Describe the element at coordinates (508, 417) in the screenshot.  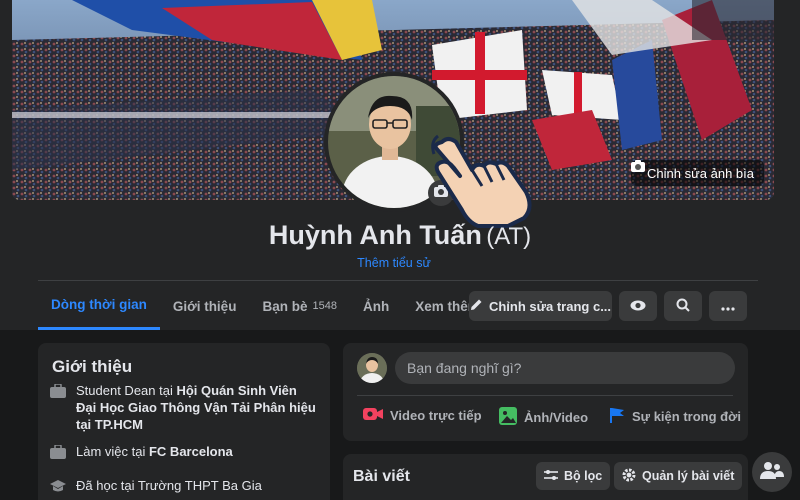
I see `photo-icon` at that location.